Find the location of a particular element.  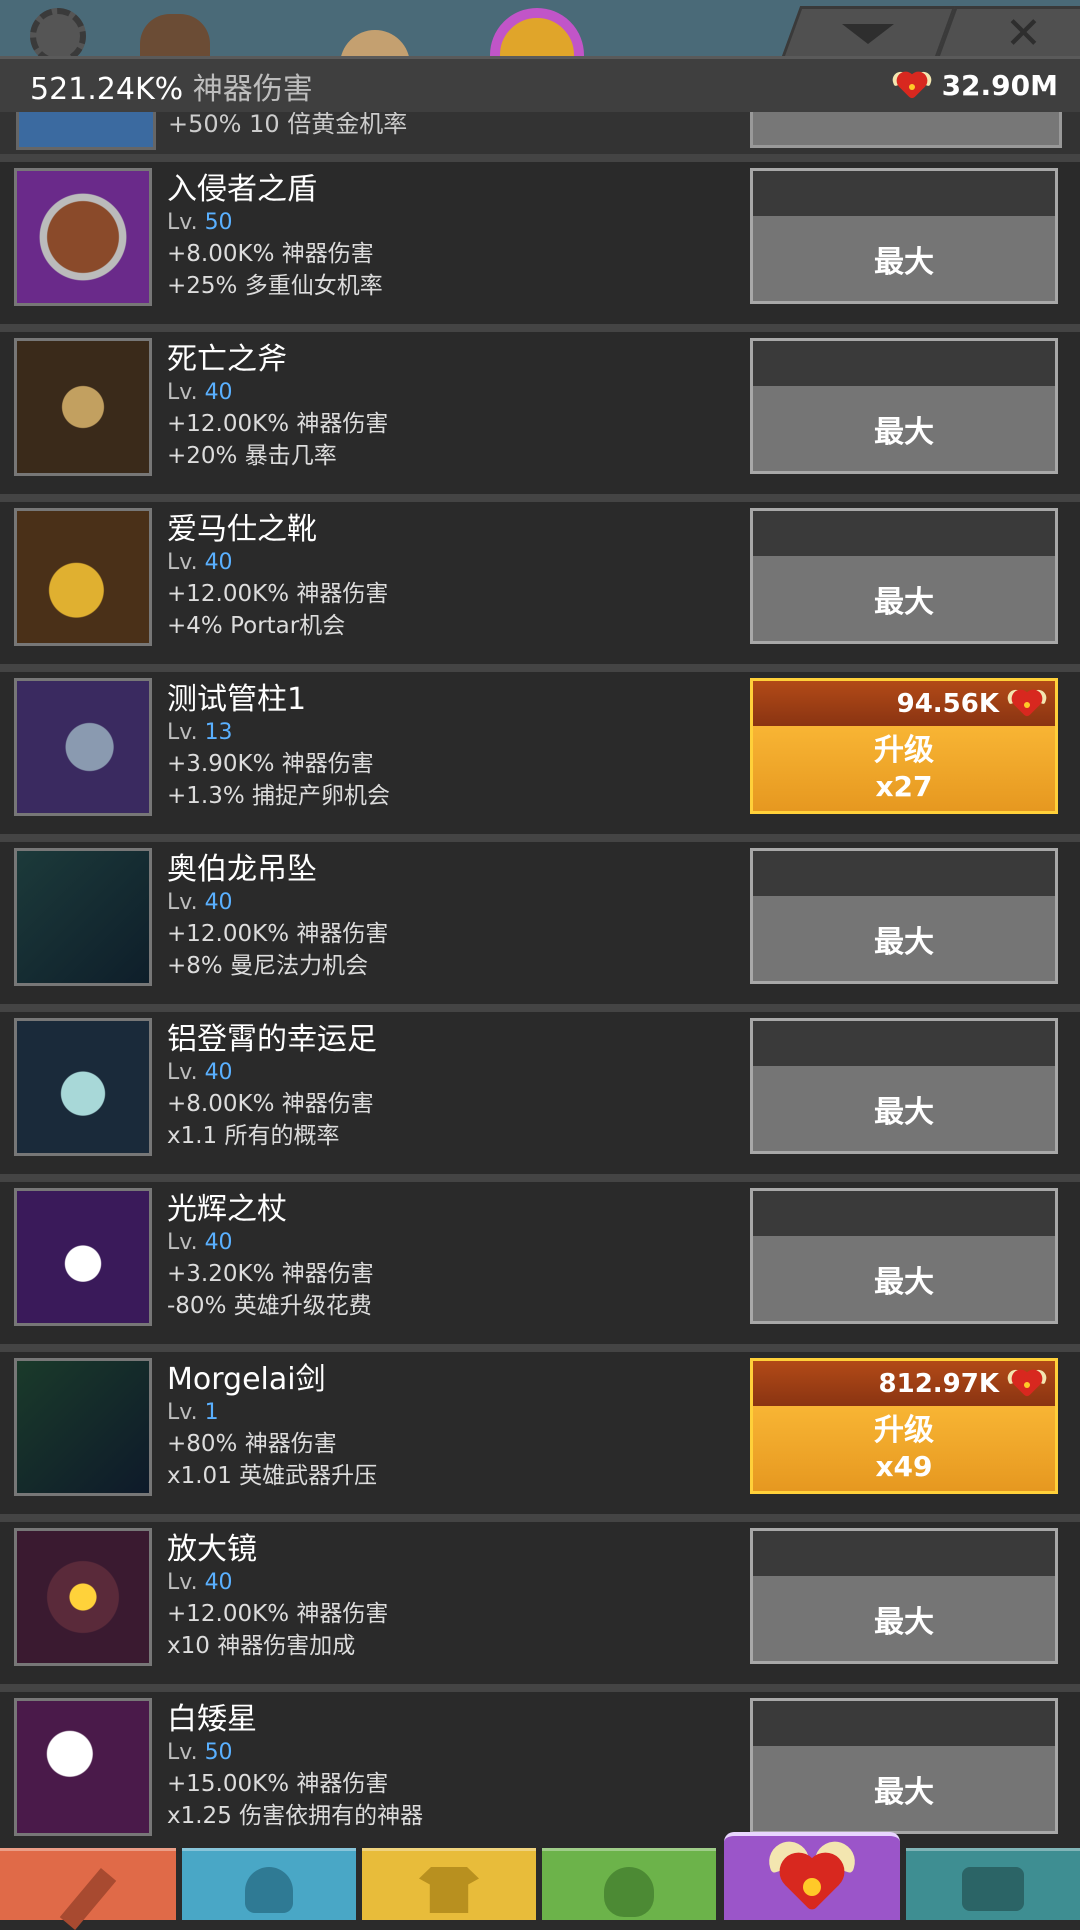

partial-list-item: +50% 10 倍黄金机率 is located at coordinates (540, 133).